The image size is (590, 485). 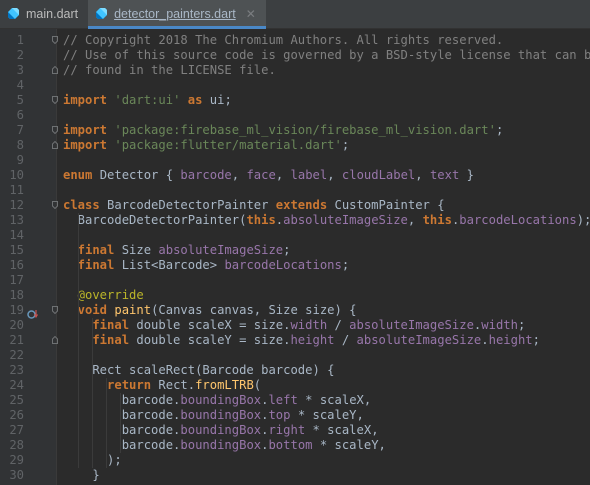 I want to click on code-line: 28 barcode.boundingBox.bottom * scaleY,, so click(x=295, y=445).